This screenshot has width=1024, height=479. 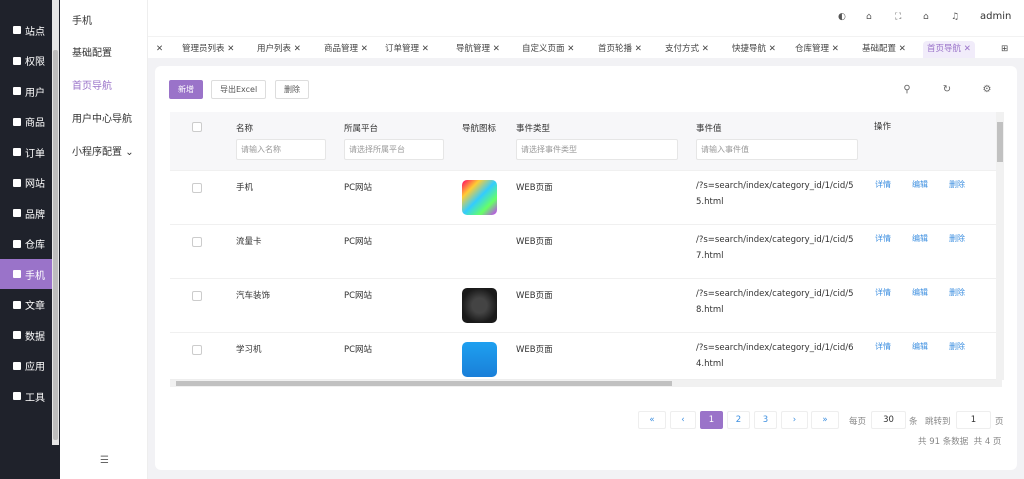 What do you see at coordinates (947, 90) in the screenshot?
I see `refresh-icon: ↻` at bounding box center [947, 90].